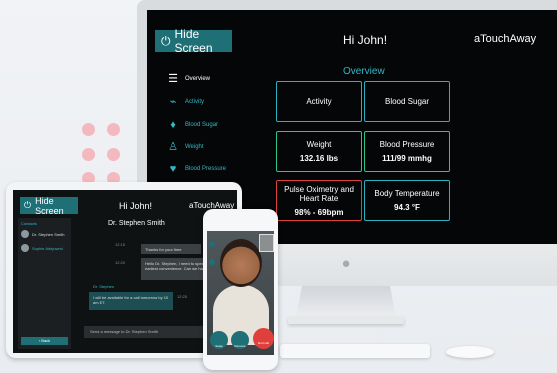 This screenshot has height=373, width=557. Describe the element at coordinates (120, 262) in the screenshot. I see `message-time: 12:20` at that location.